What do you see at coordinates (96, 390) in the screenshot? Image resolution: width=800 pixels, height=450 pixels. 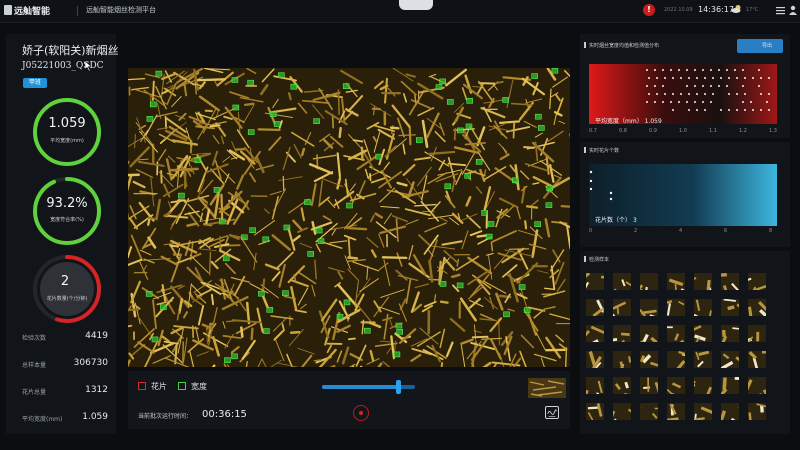 I see `stat-value: 1312` at bounding box center [96, 390].